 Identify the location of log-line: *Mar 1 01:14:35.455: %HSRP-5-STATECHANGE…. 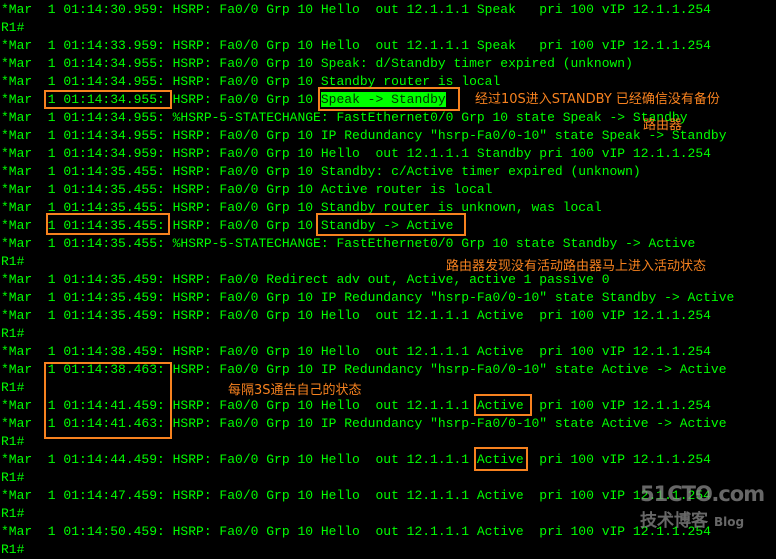
(348, 243).